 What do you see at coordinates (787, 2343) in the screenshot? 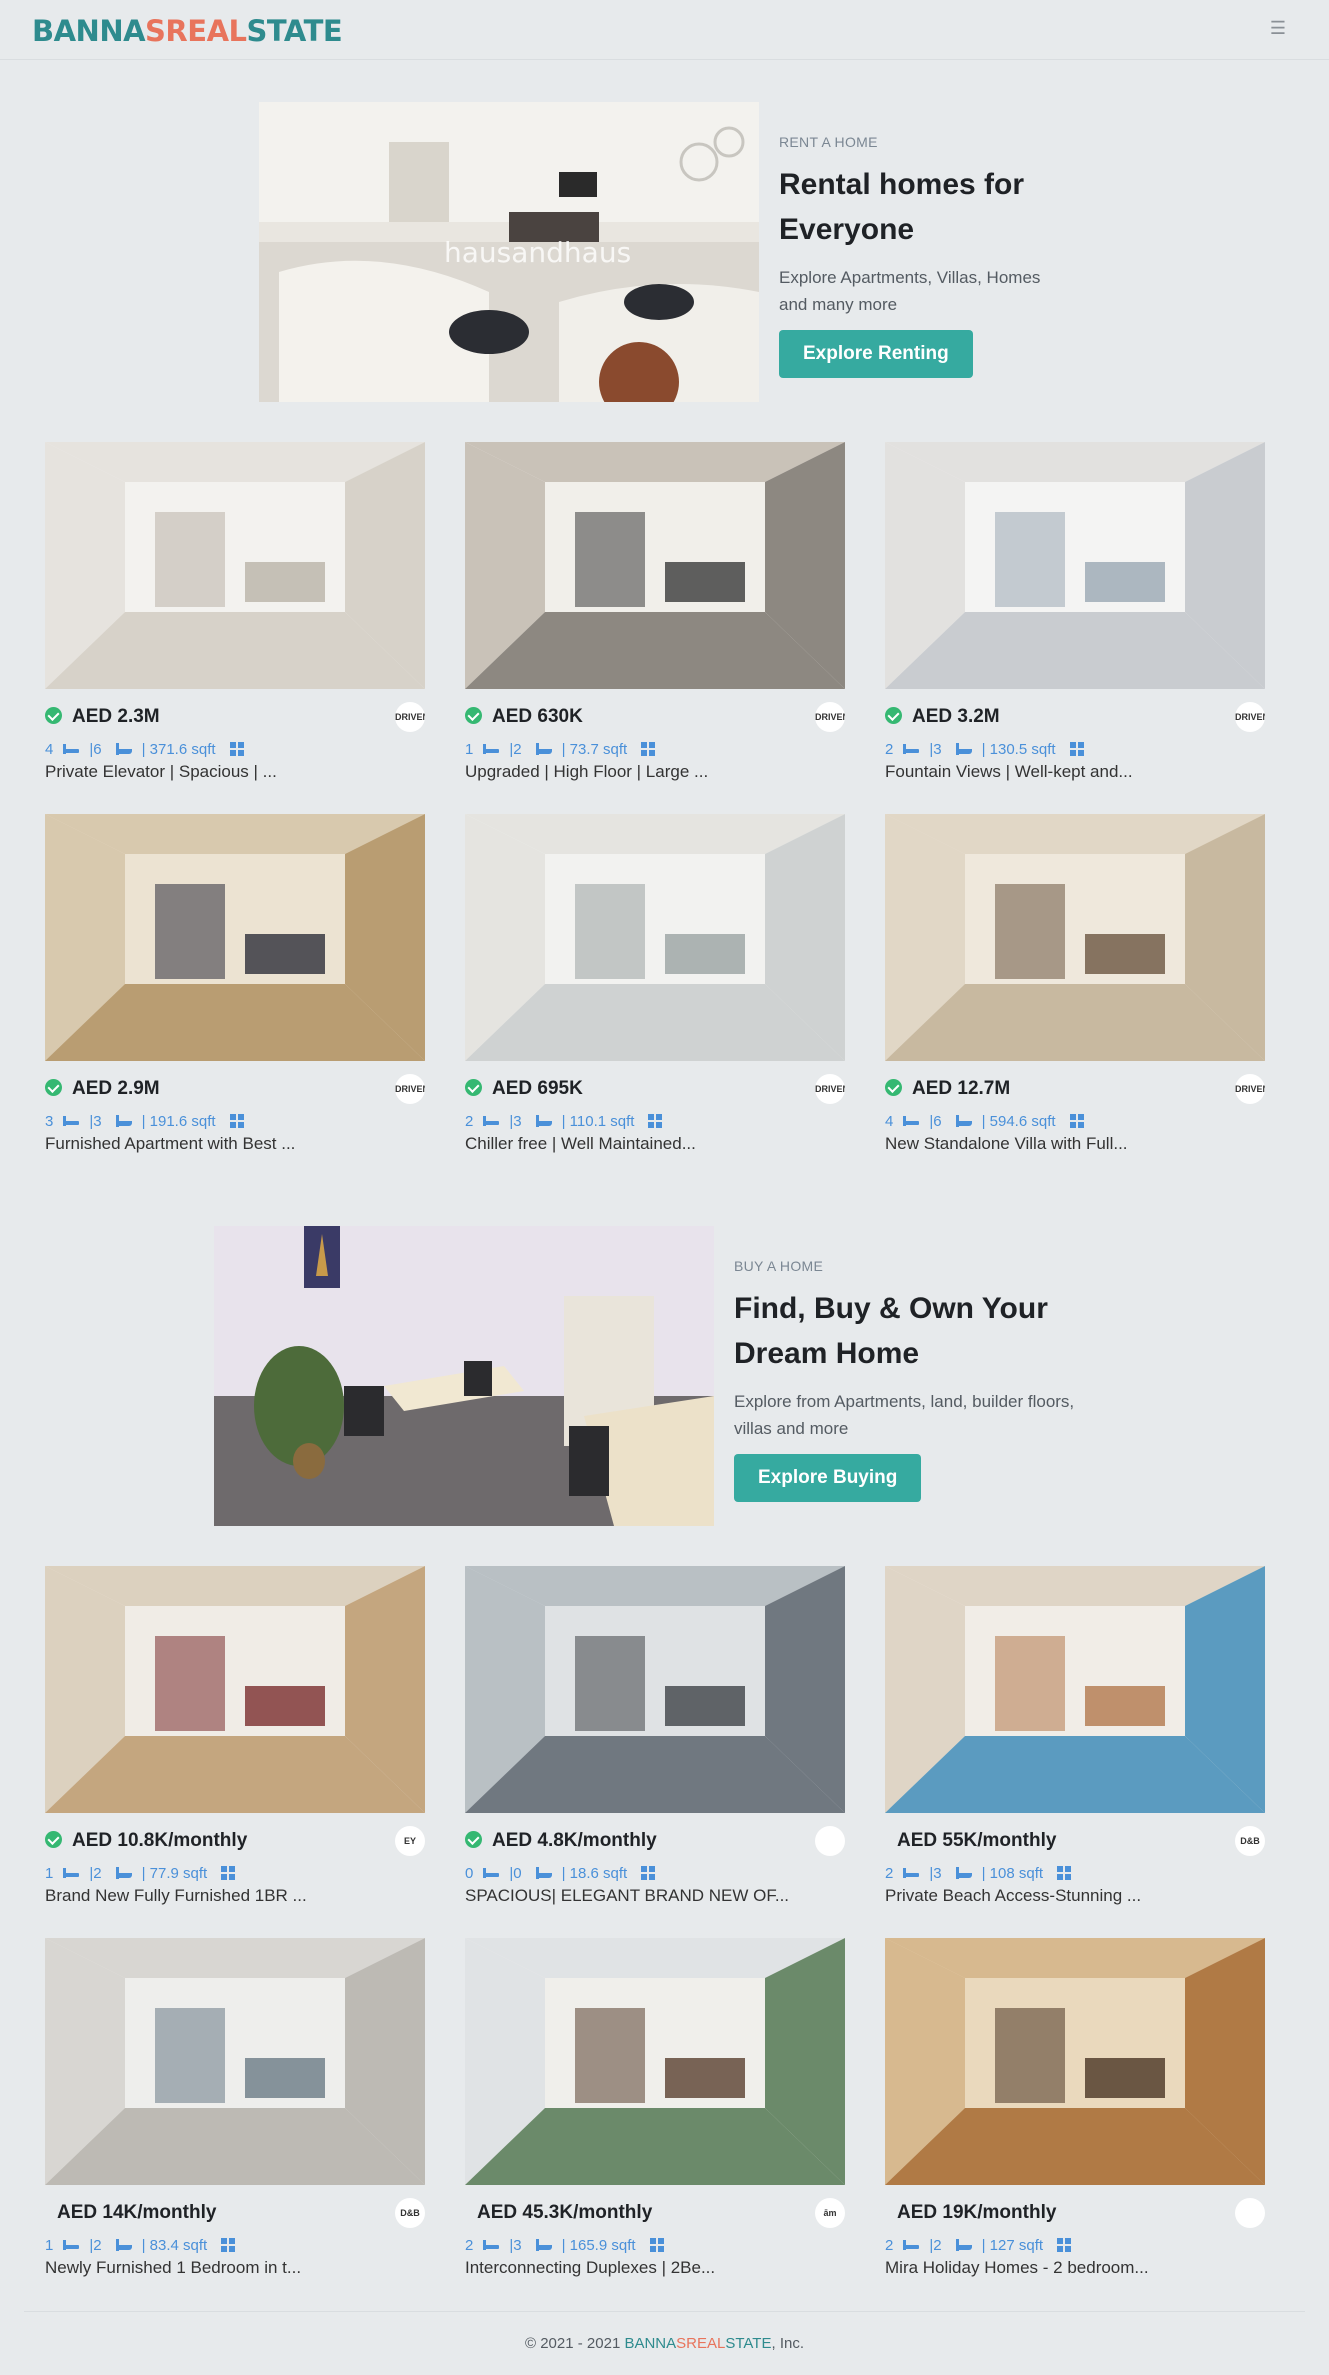
I see `footer-suffix: , Inc.` at bounding box center [787, 2343].